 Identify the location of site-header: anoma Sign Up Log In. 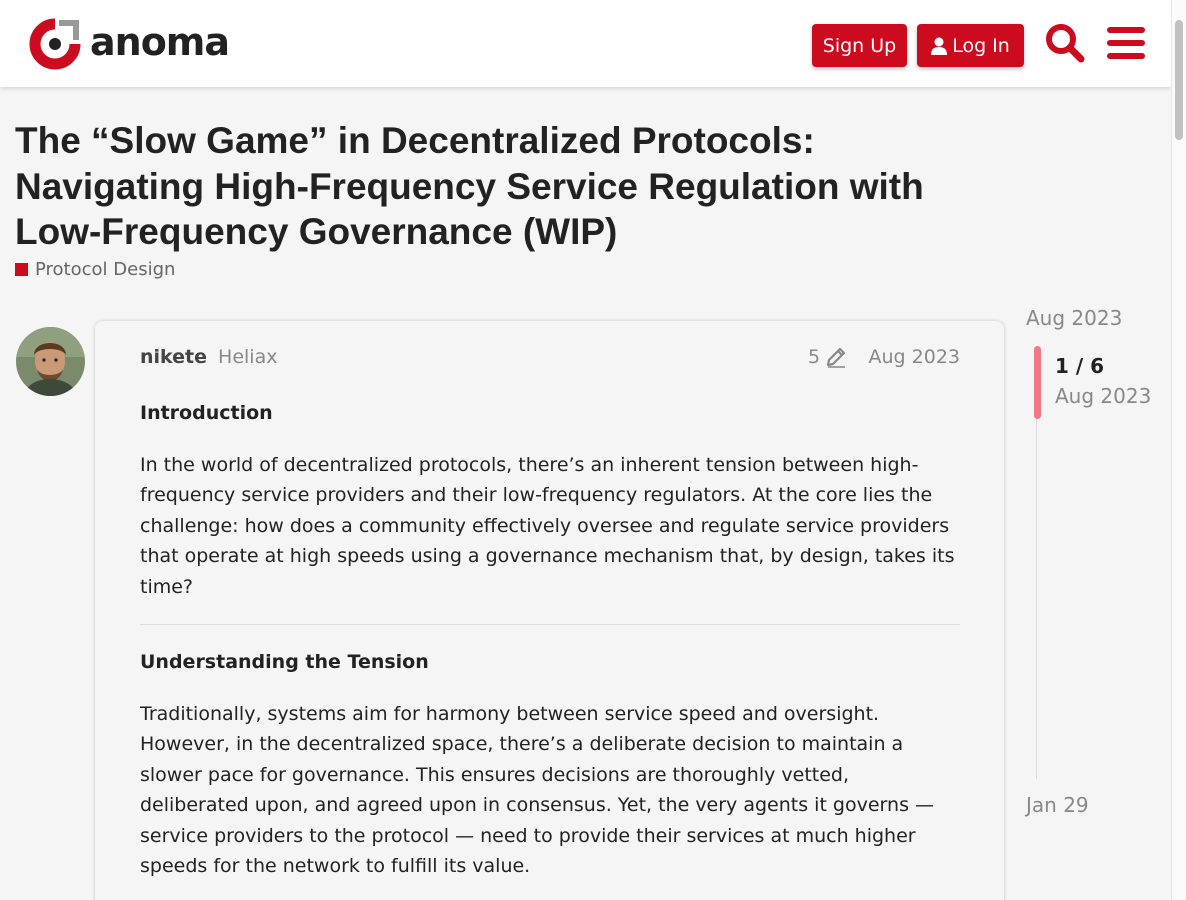
(585, 43).